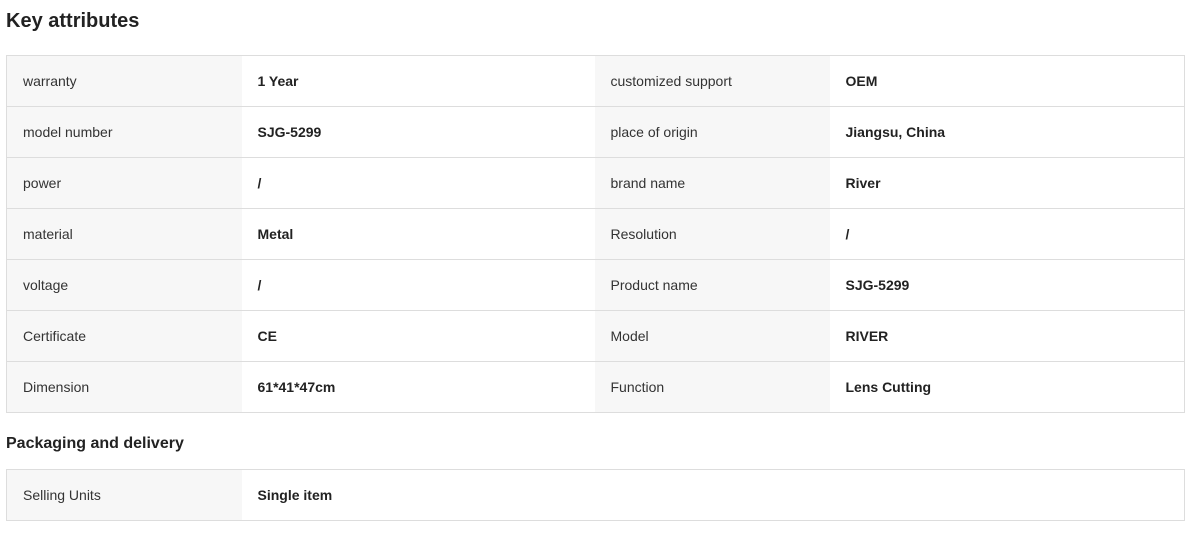 This screenshot has width=1191, height=536. I want to click on attribute-value: Jiangsu, China, so click(1007, 132).